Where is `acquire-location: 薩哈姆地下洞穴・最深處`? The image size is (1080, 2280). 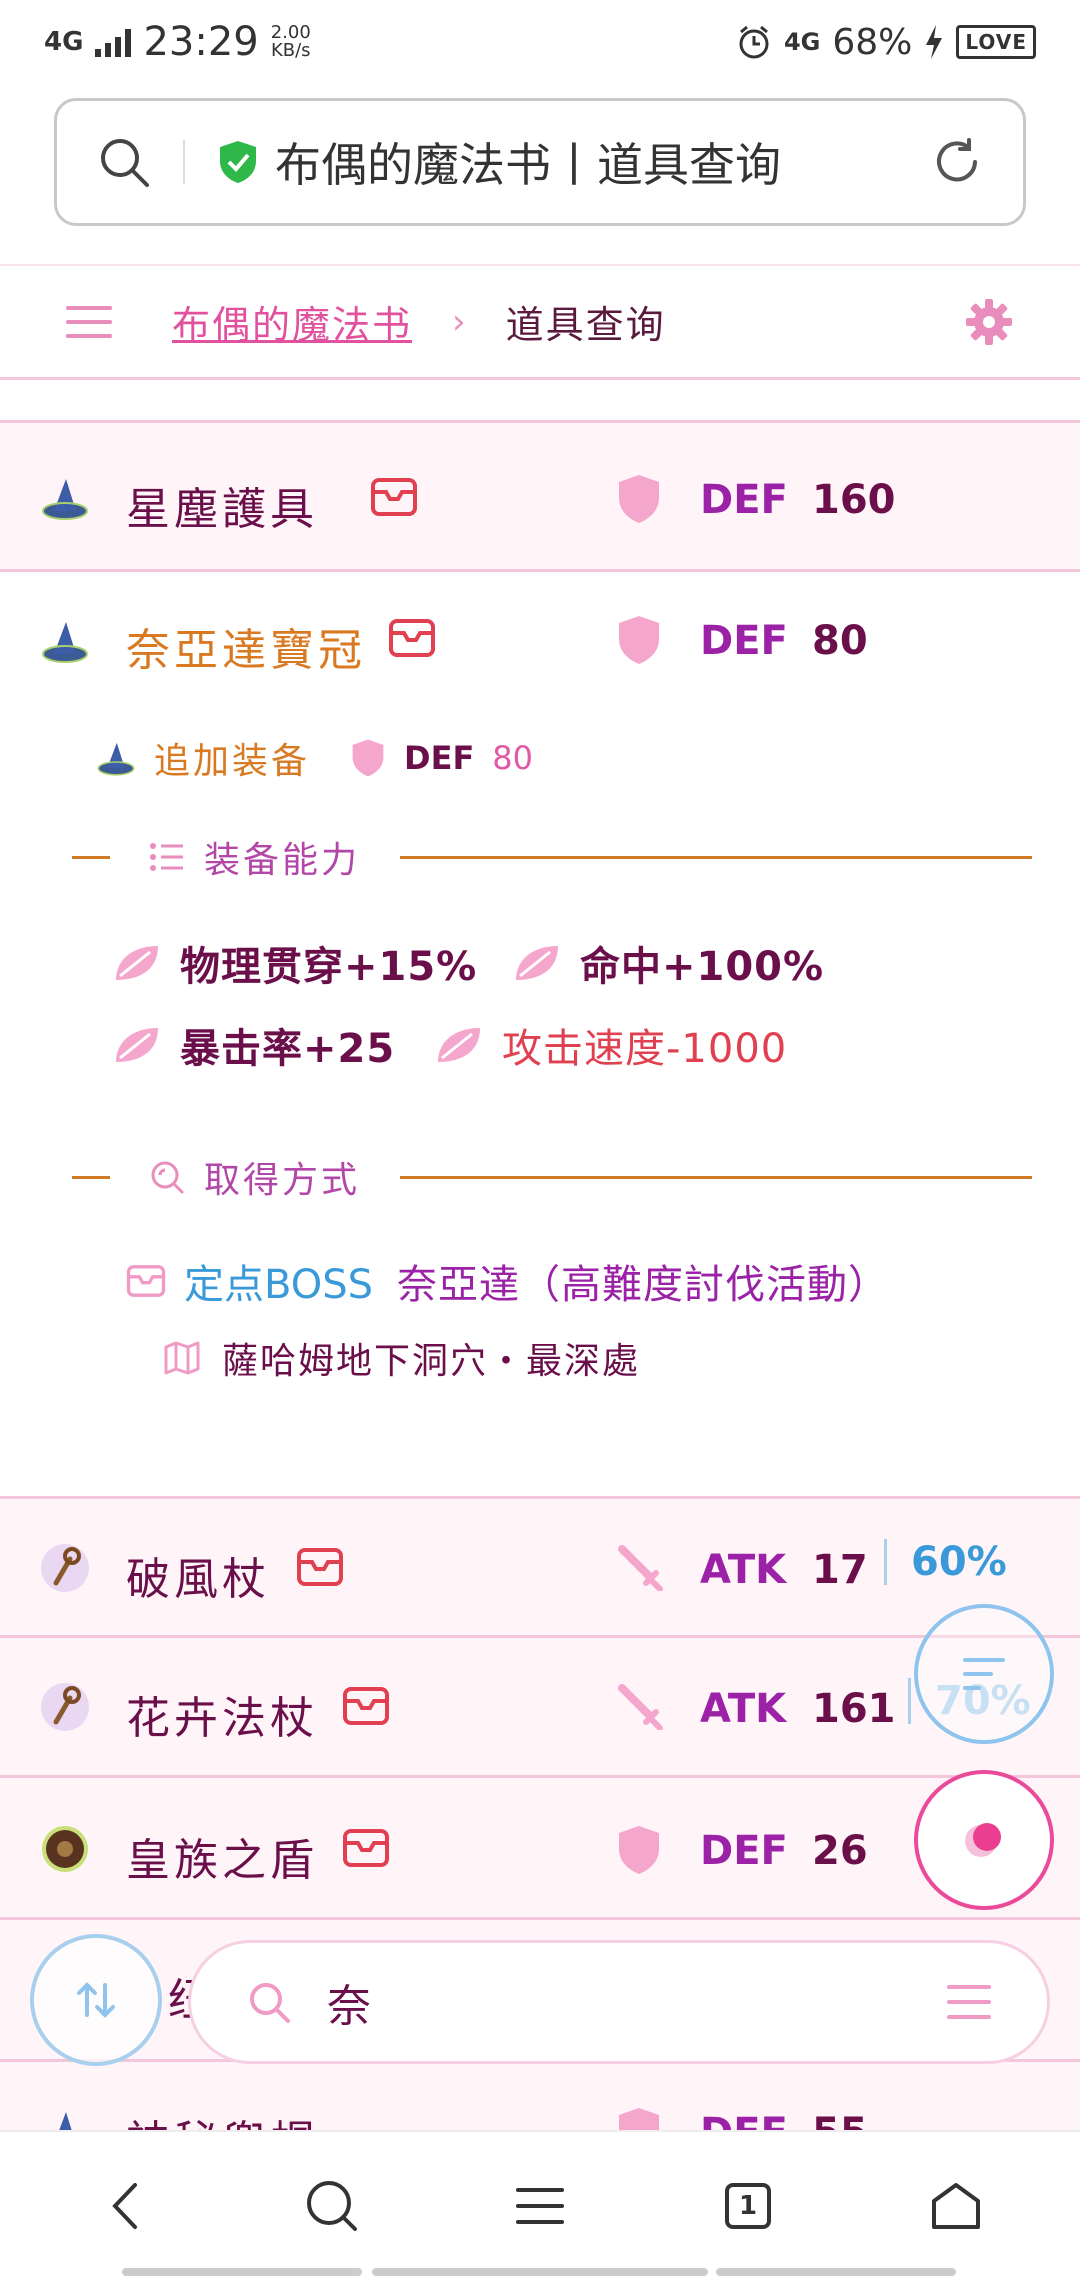
acquire-location: 薩哈姆地下洞穴・最深處 is located at coordinates (402, 1358).